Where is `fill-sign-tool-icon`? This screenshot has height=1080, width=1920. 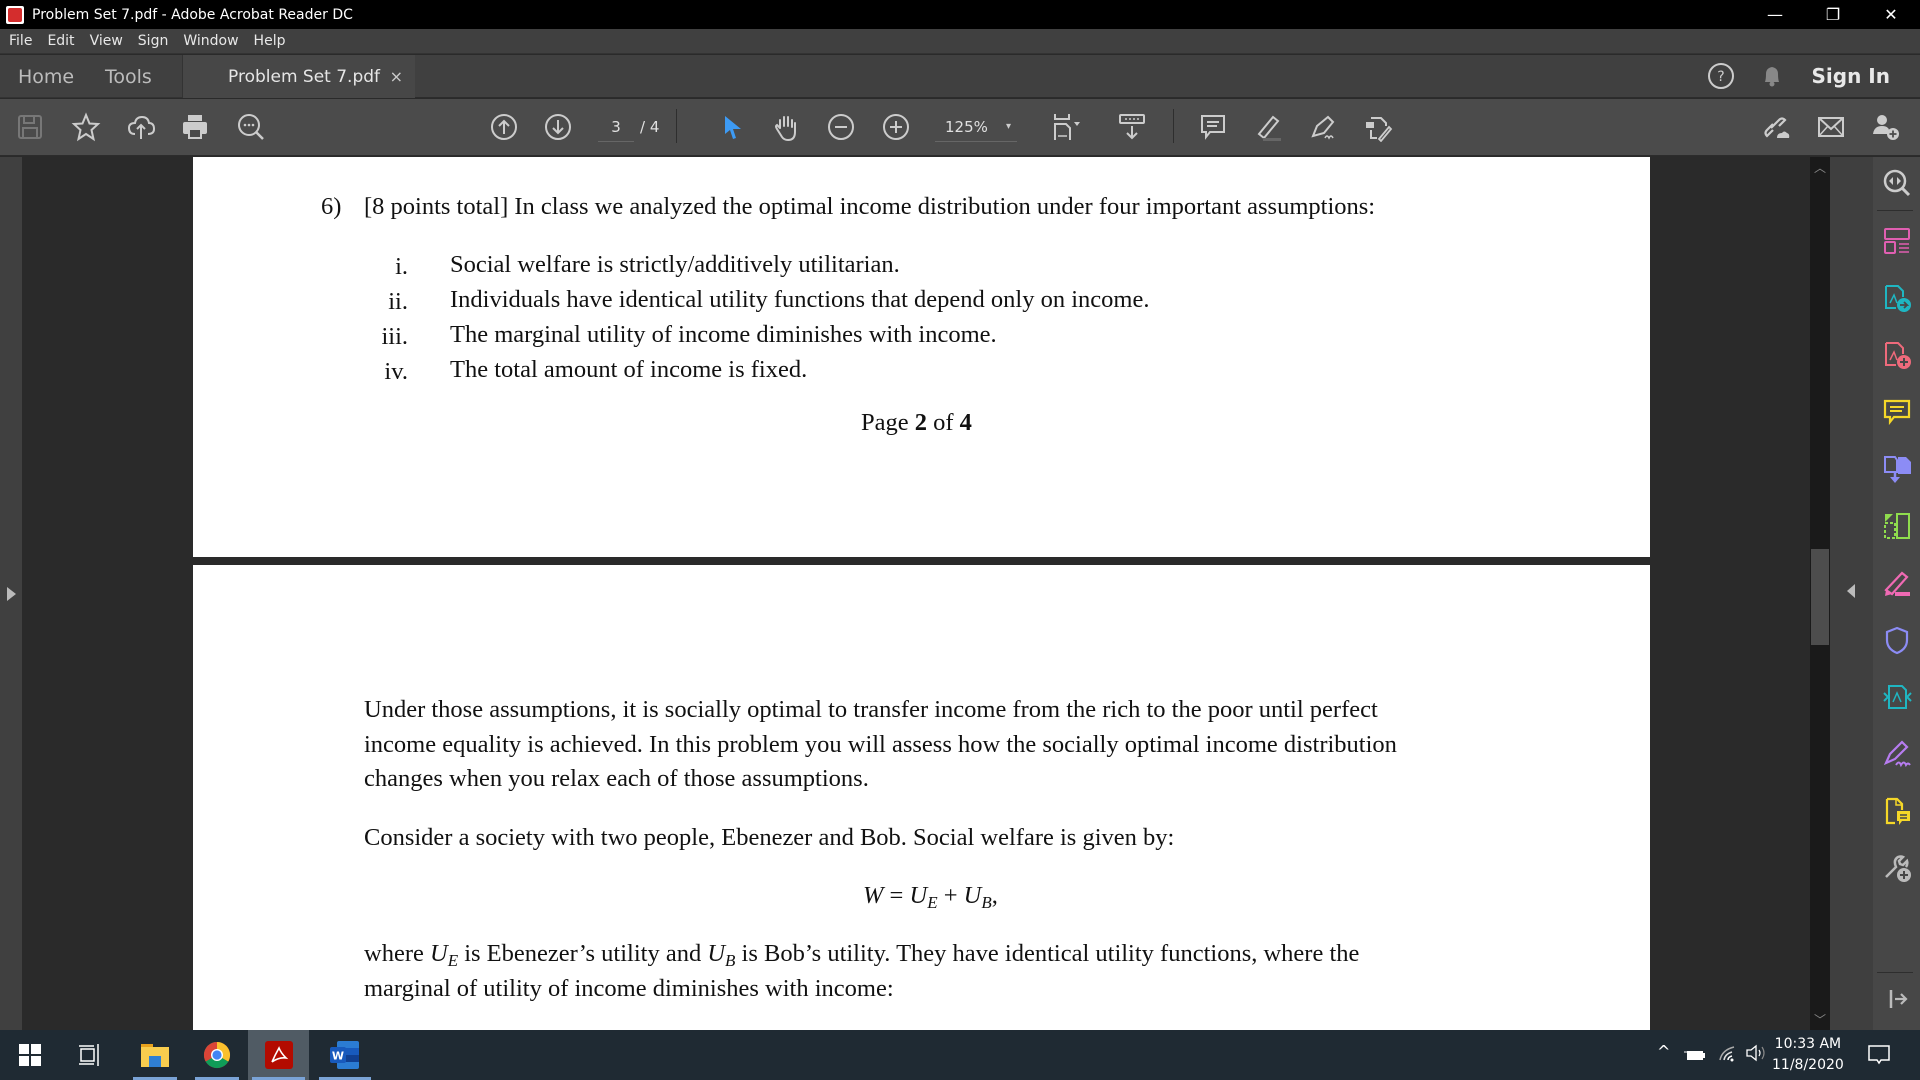 fill-sign-tool-icon is located at coordinates (1897, 583).